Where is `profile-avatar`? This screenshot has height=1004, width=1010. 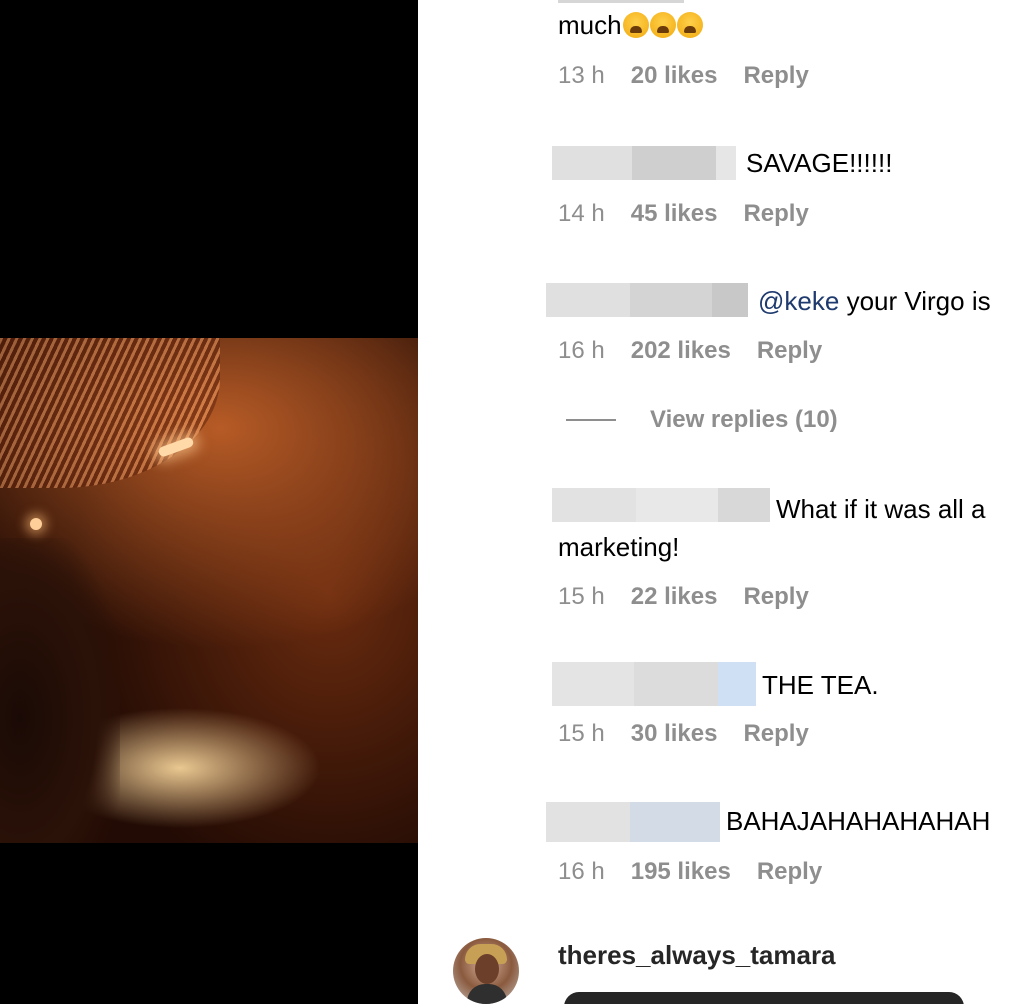
profile-avatar is located at coordinates (486, 971).